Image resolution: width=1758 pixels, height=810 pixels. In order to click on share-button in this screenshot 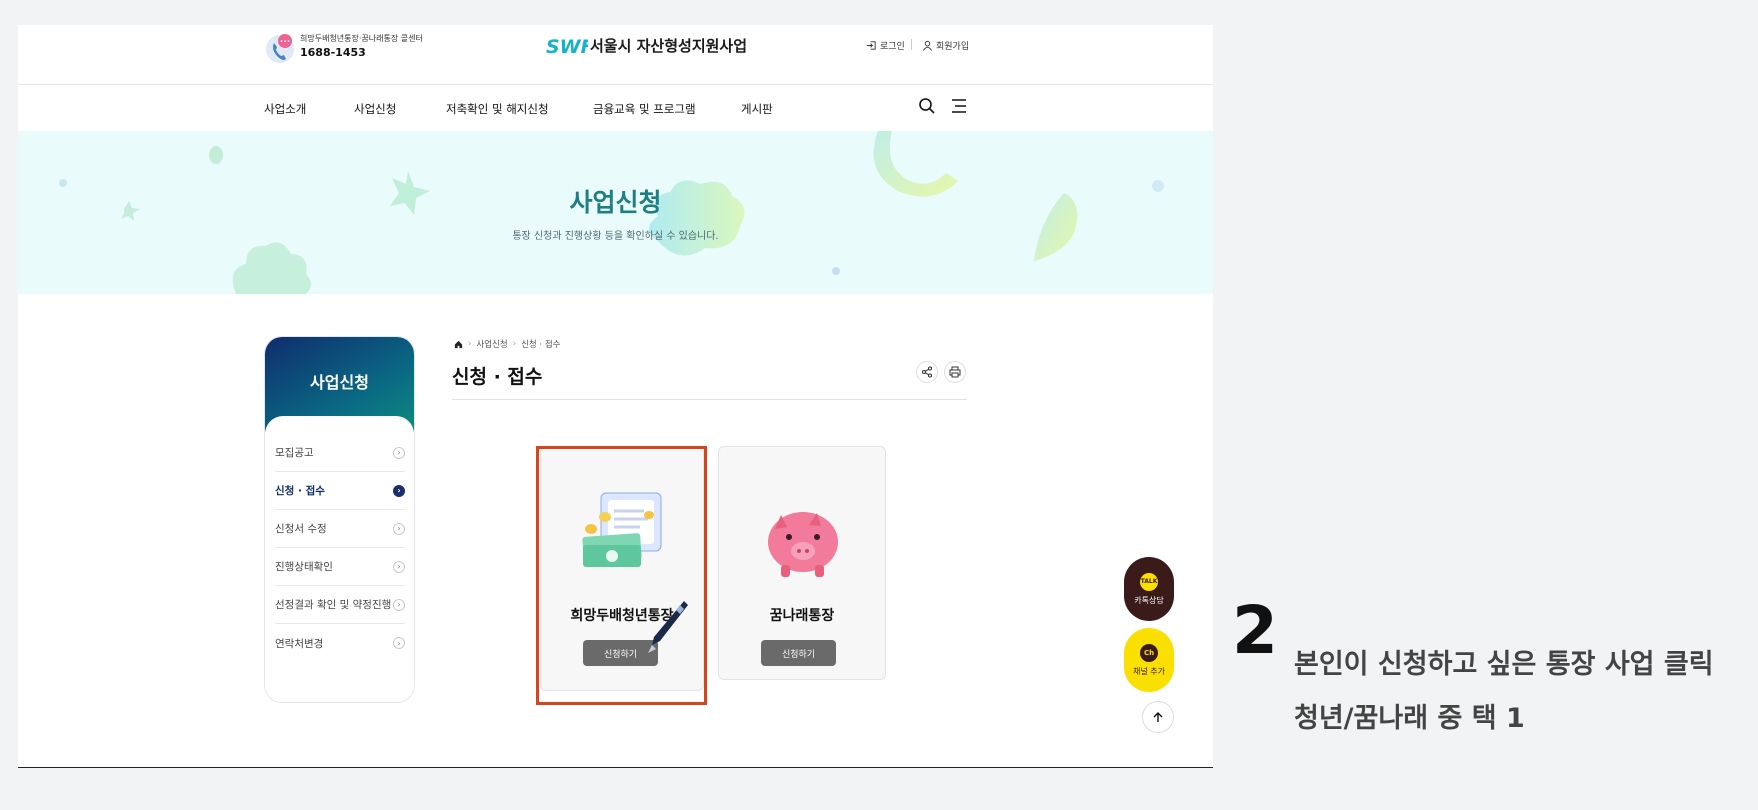, I will do `click(927, 372)`.